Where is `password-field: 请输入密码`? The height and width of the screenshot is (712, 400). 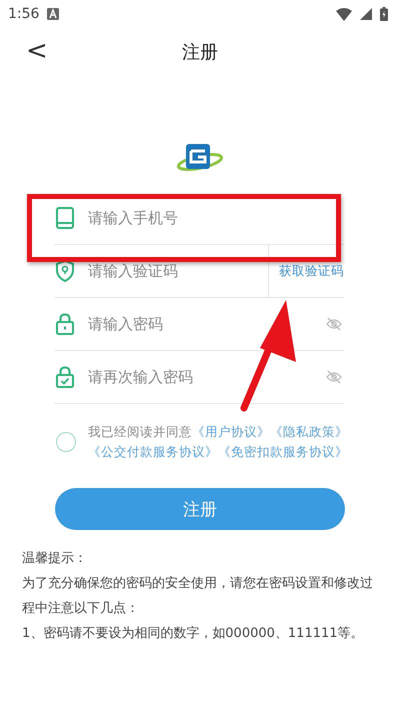
password-field: 请输入密码 is located at coordinates (206, 324).